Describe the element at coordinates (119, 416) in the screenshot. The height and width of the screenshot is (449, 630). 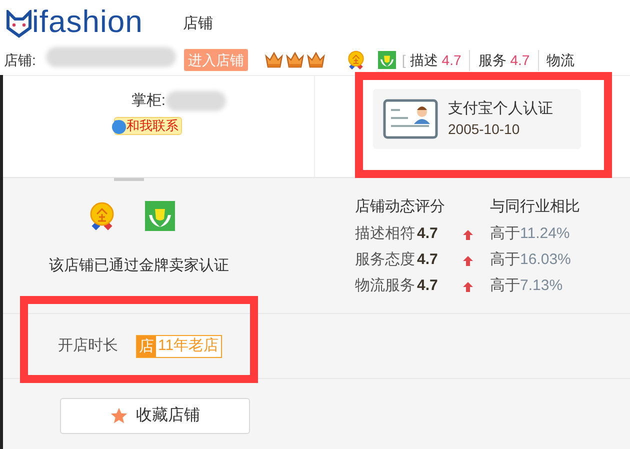
I see `star-icon` at that location.